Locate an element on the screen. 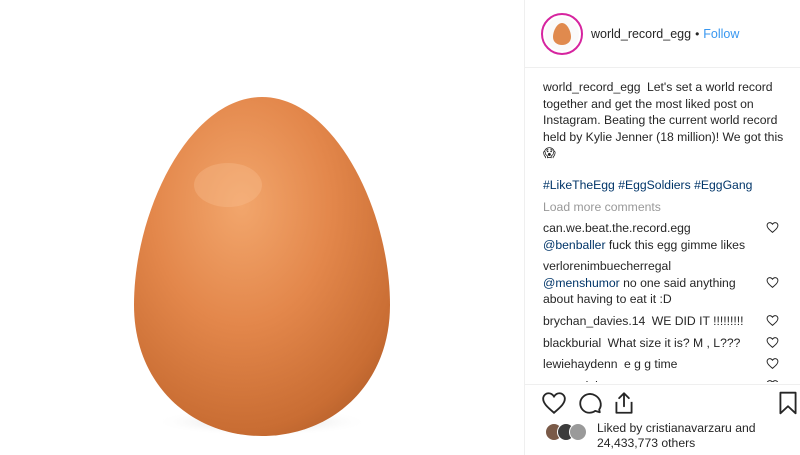 The width and height of the screenshot is (800, 455). comment-username: blackburial is located at coordinates (572, 343).